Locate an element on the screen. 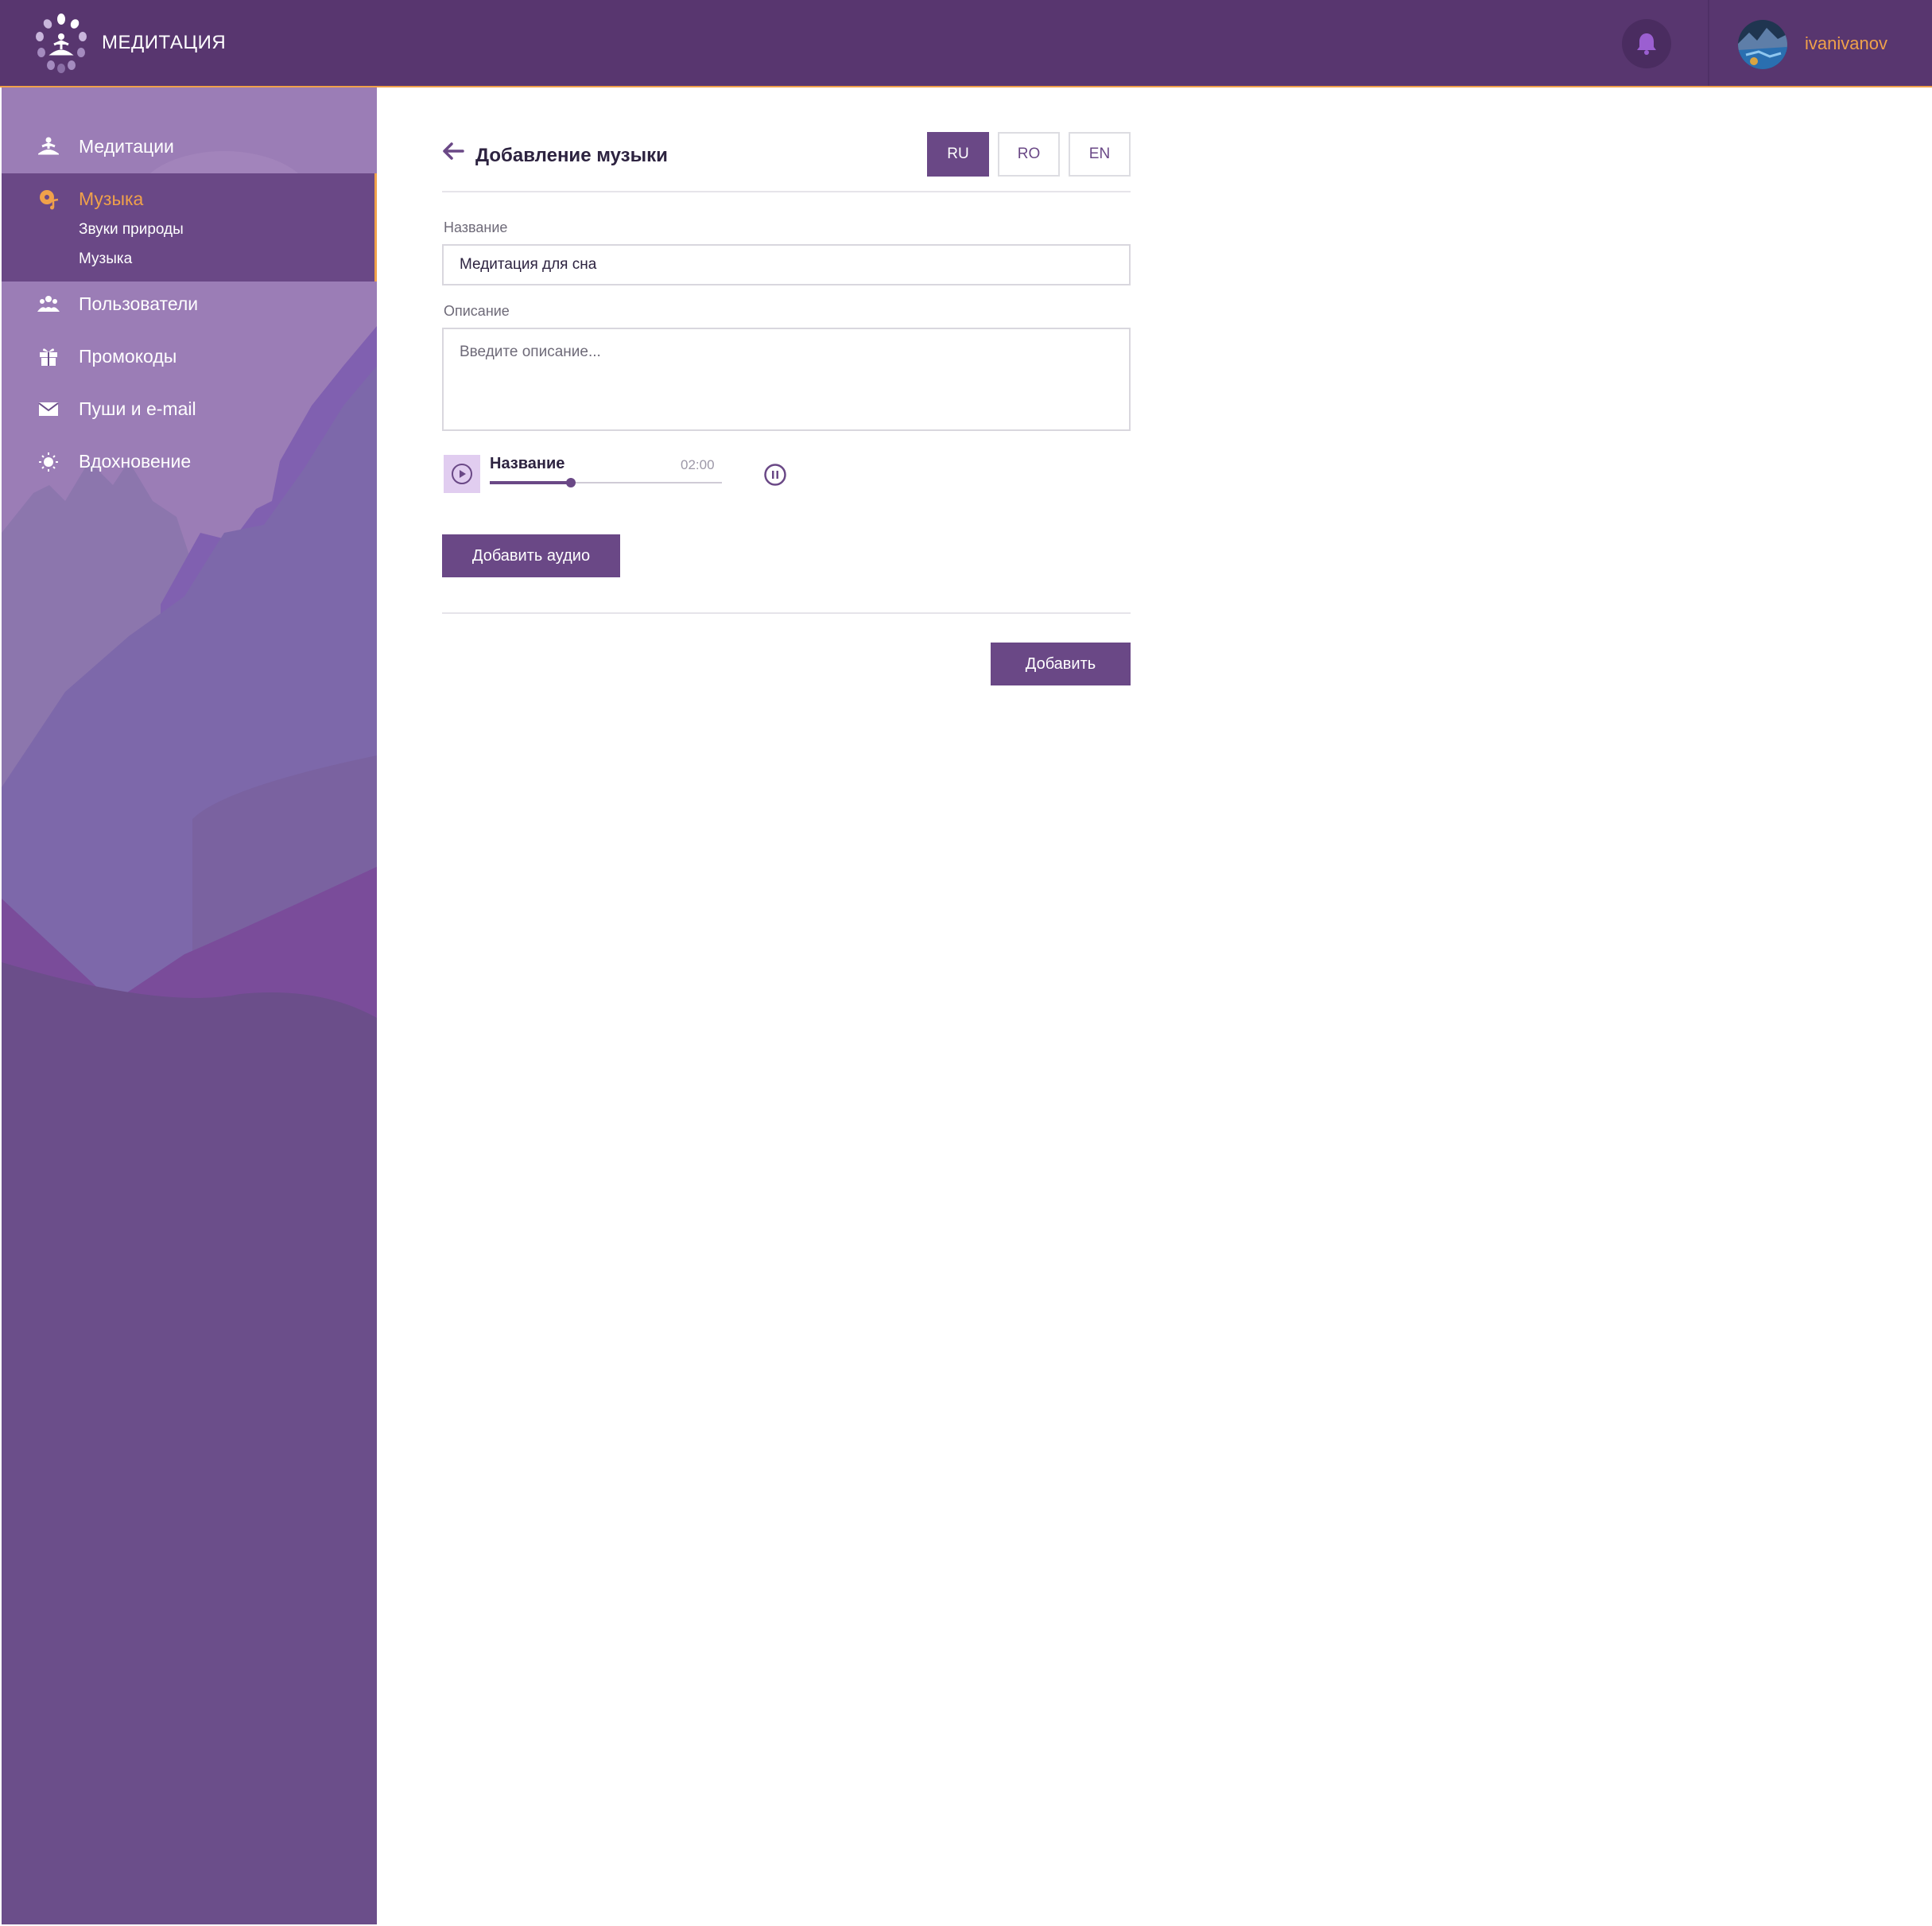 The image size is (1932, 1926). brand-name: МЕДИТАЦИЯ is located at coordinates (165, 42).